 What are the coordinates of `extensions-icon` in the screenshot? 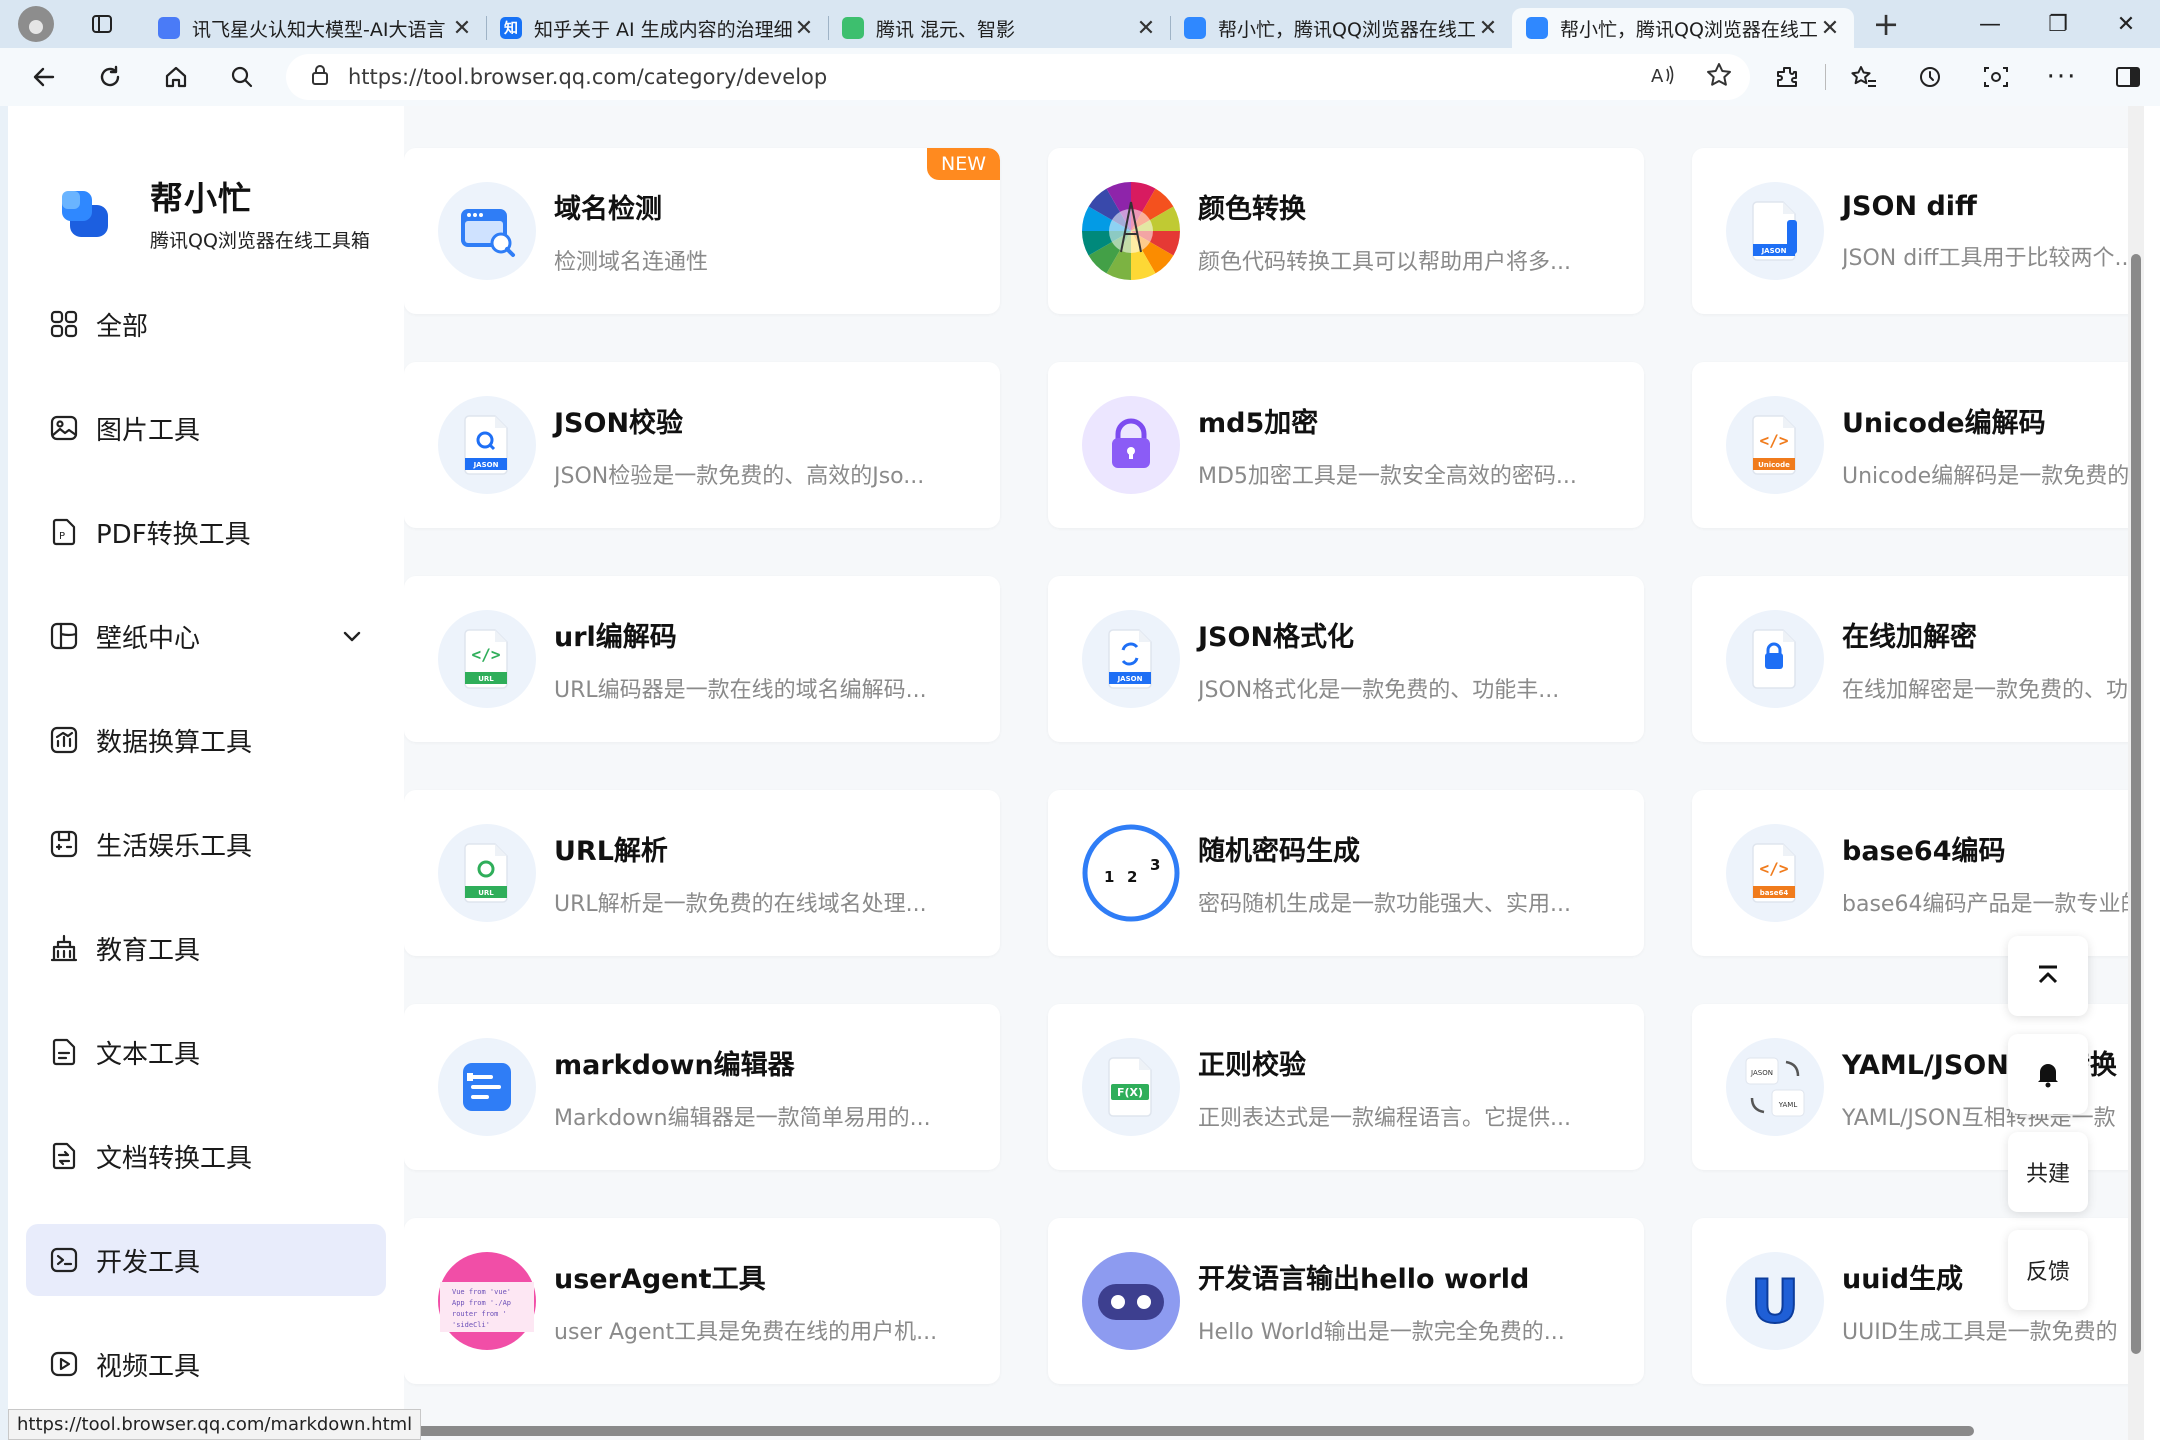 It's located at (1787, 77).